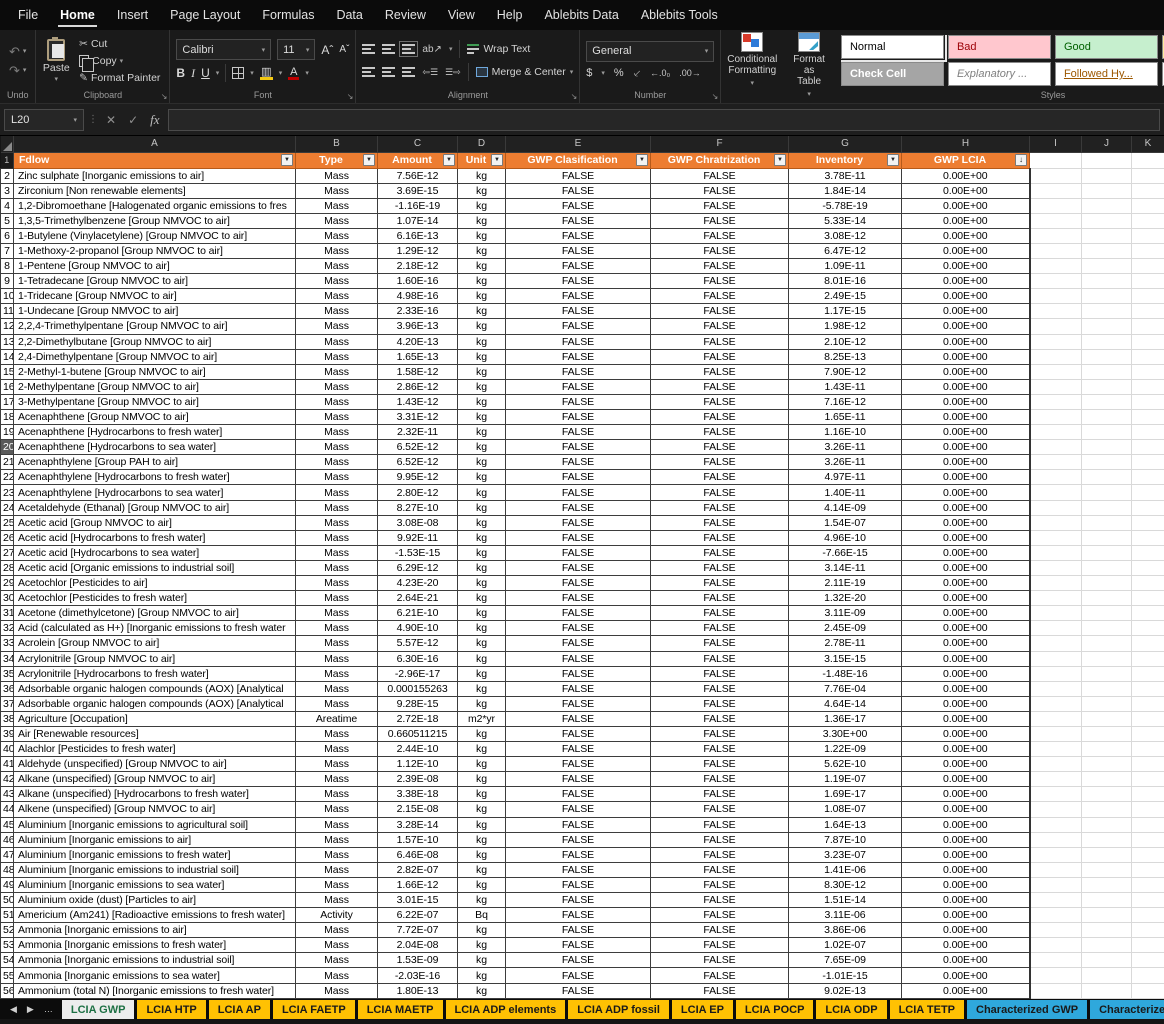  I want to click on row-header-36: 36, so click(7, 688).